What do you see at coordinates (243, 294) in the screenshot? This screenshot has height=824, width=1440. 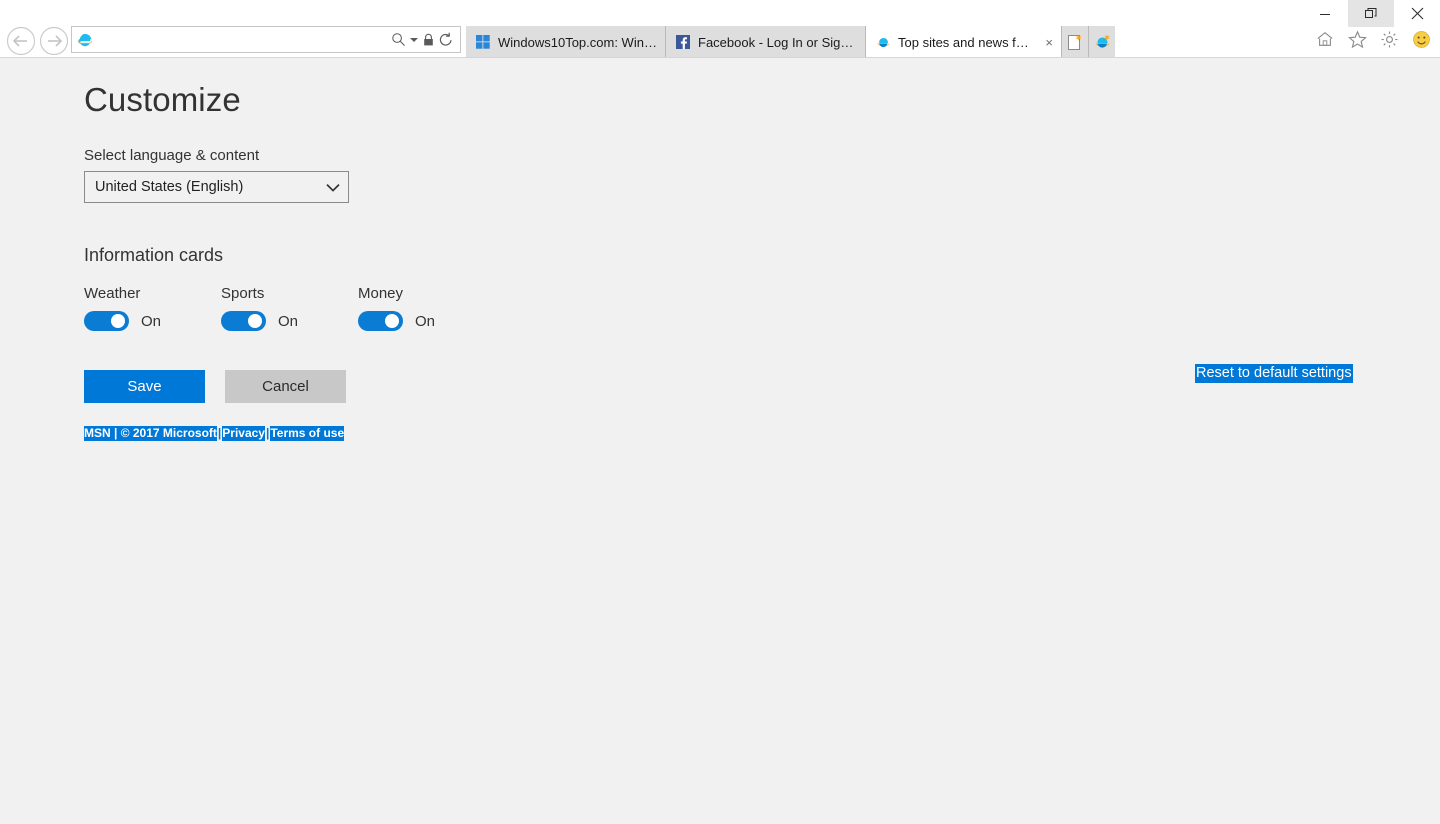 I see `card-label: Sports` at bounding box center [243, 294].